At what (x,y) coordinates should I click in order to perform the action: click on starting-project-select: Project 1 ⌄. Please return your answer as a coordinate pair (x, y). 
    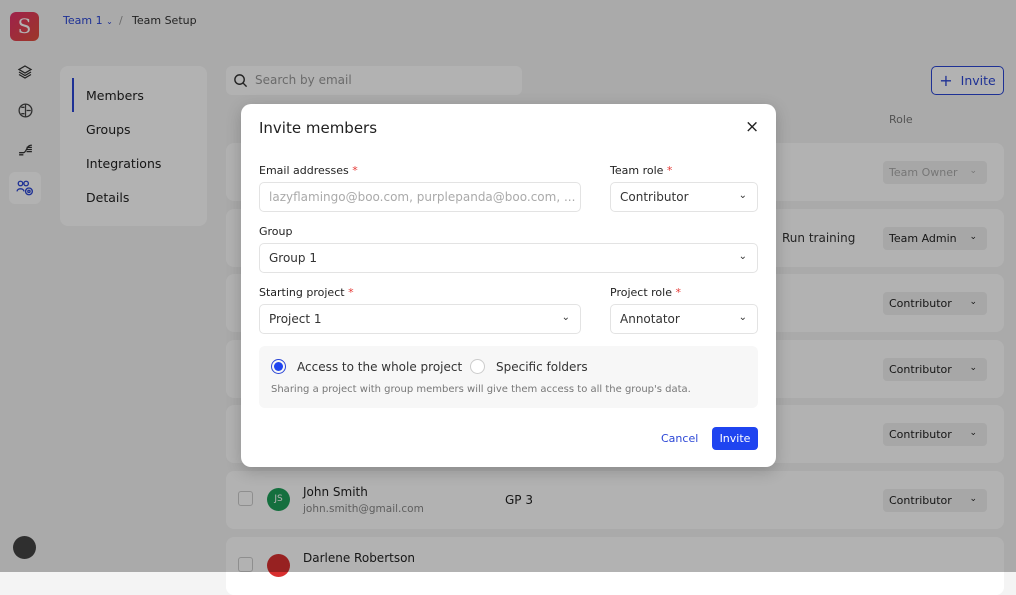
    Looking at the image, I should click on (420, 319).